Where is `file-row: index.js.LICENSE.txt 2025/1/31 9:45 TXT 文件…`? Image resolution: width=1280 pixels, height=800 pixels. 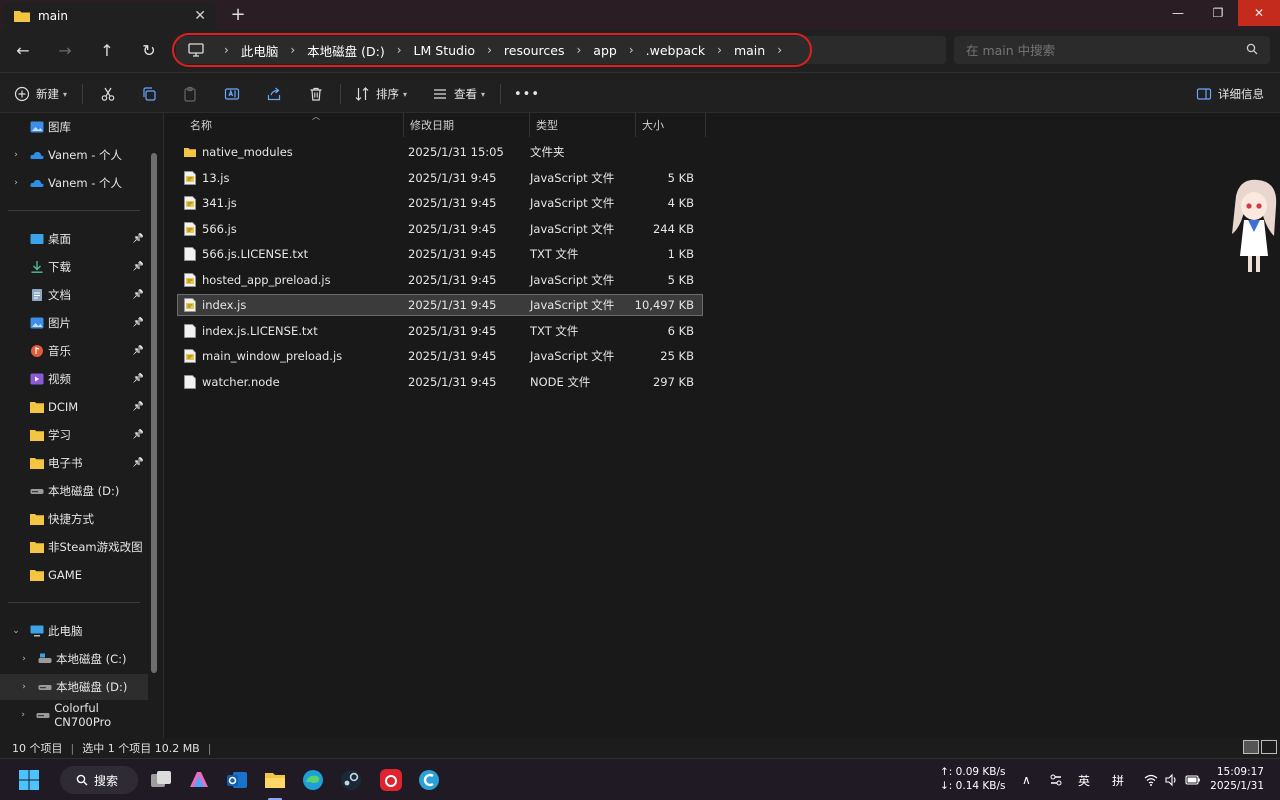 file-row: index.js.LICENSE.txt 2025/1/31 9:45 TXT 文件… is located at coordinates (440, 331).